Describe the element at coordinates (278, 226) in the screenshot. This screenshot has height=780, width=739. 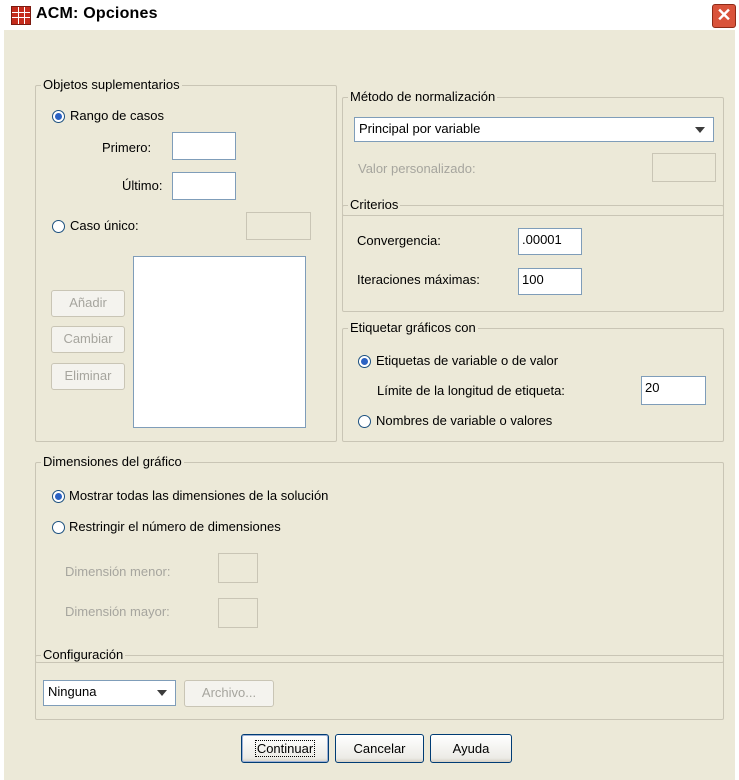
I see `single-case-input` at that location.